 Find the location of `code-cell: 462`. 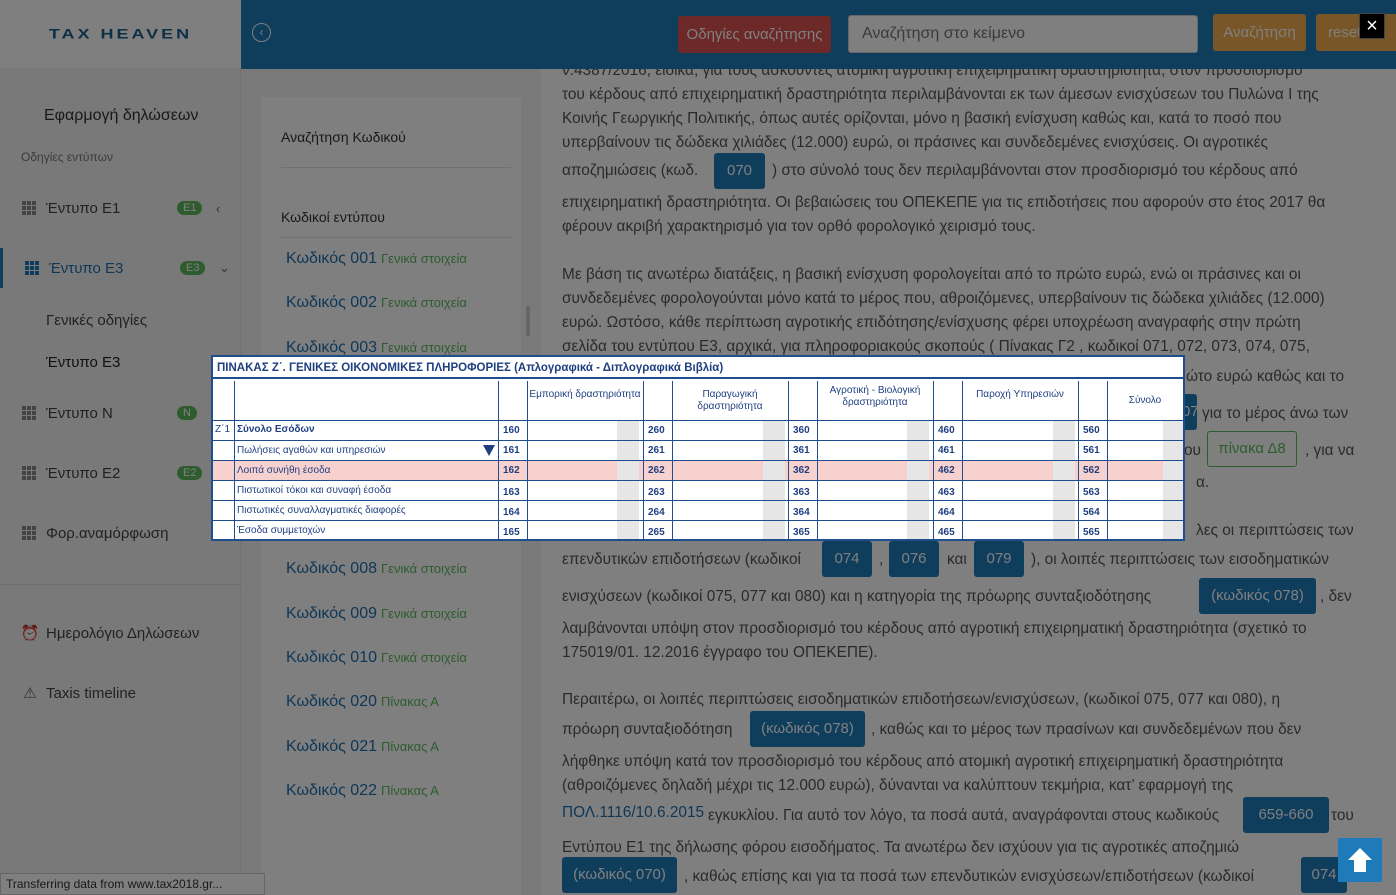

code-cell: 462 is located at coordinates (946, 470).